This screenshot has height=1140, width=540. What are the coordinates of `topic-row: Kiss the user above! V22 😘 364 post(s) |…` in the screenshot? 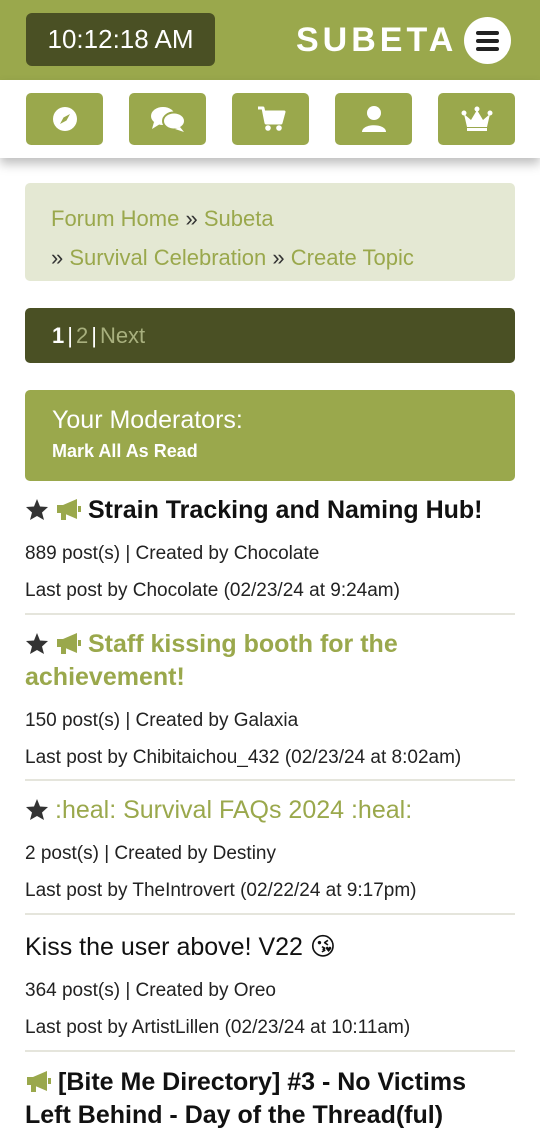 It's located at (270, 991).